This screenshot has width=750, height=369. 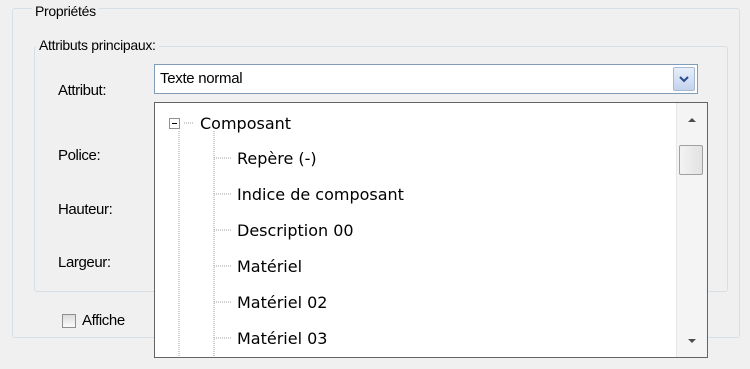 What do you see at coordinates (295, 231) in the screenshot?
I see `tree-item: Description 00` at bounding box center [295, 231].